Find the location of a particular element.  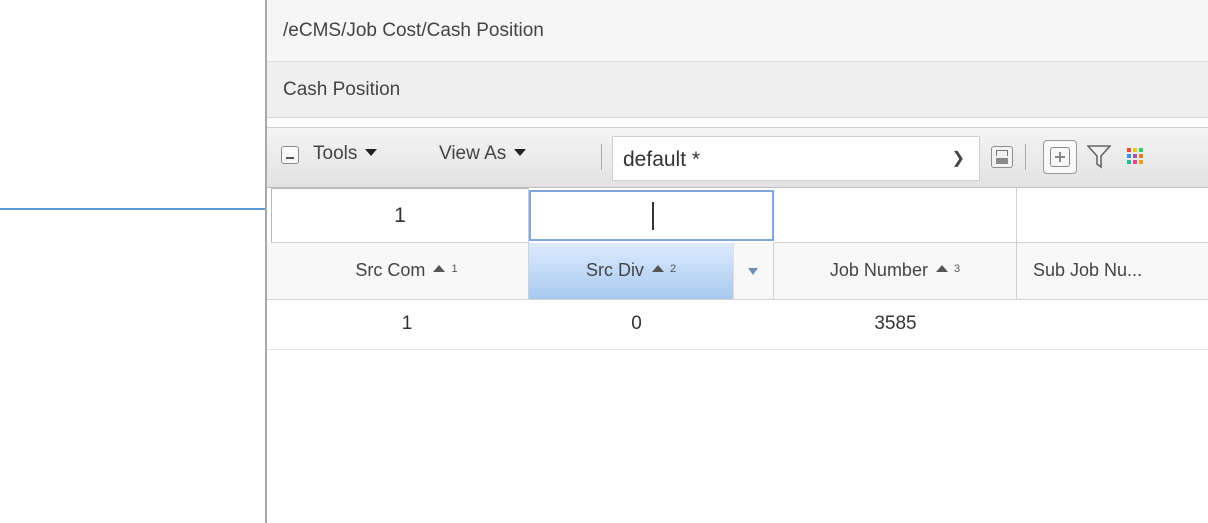

column-header-src-com: Src Com 1 is located at coordinates (407, 271).